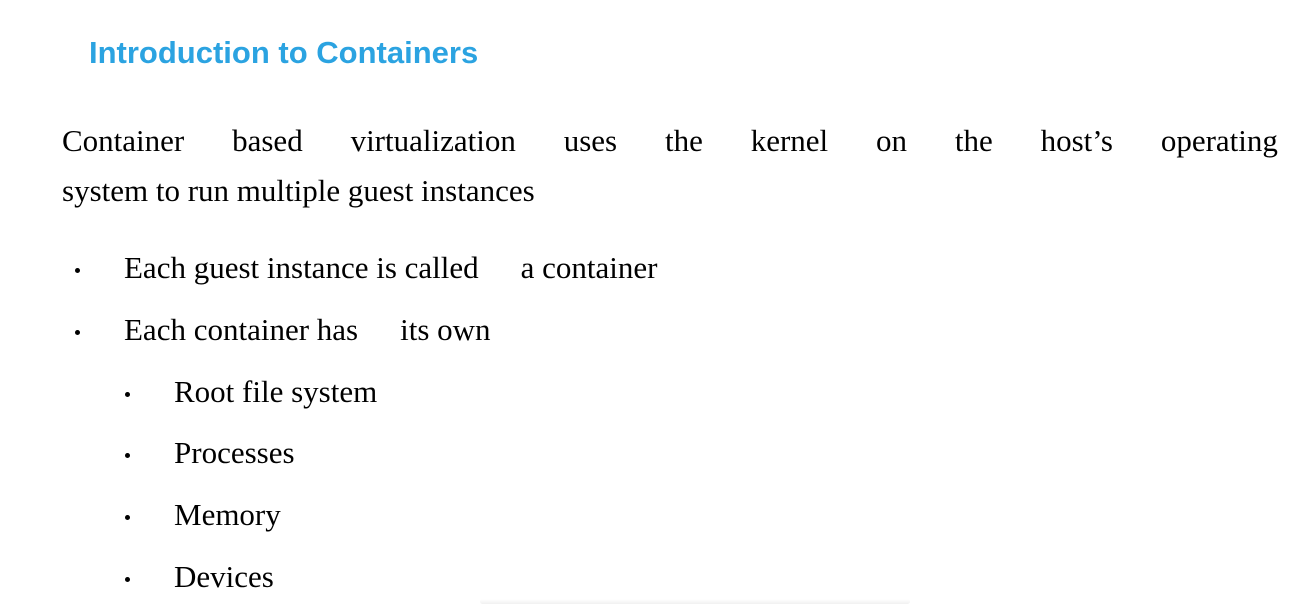 This screenshot has height=604, width=1305. I want to click on sub-bullet-item: Memory, so click(652, 515).